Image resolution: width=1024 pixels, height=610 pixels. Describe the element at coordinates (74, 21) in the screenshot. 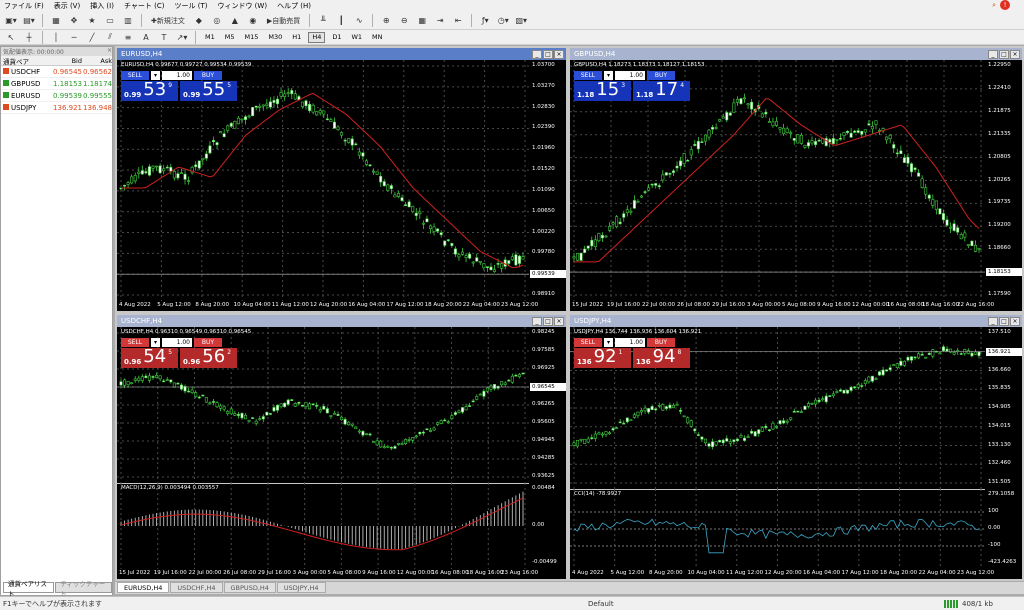

I see `data-window-icon: ✥` at that location.